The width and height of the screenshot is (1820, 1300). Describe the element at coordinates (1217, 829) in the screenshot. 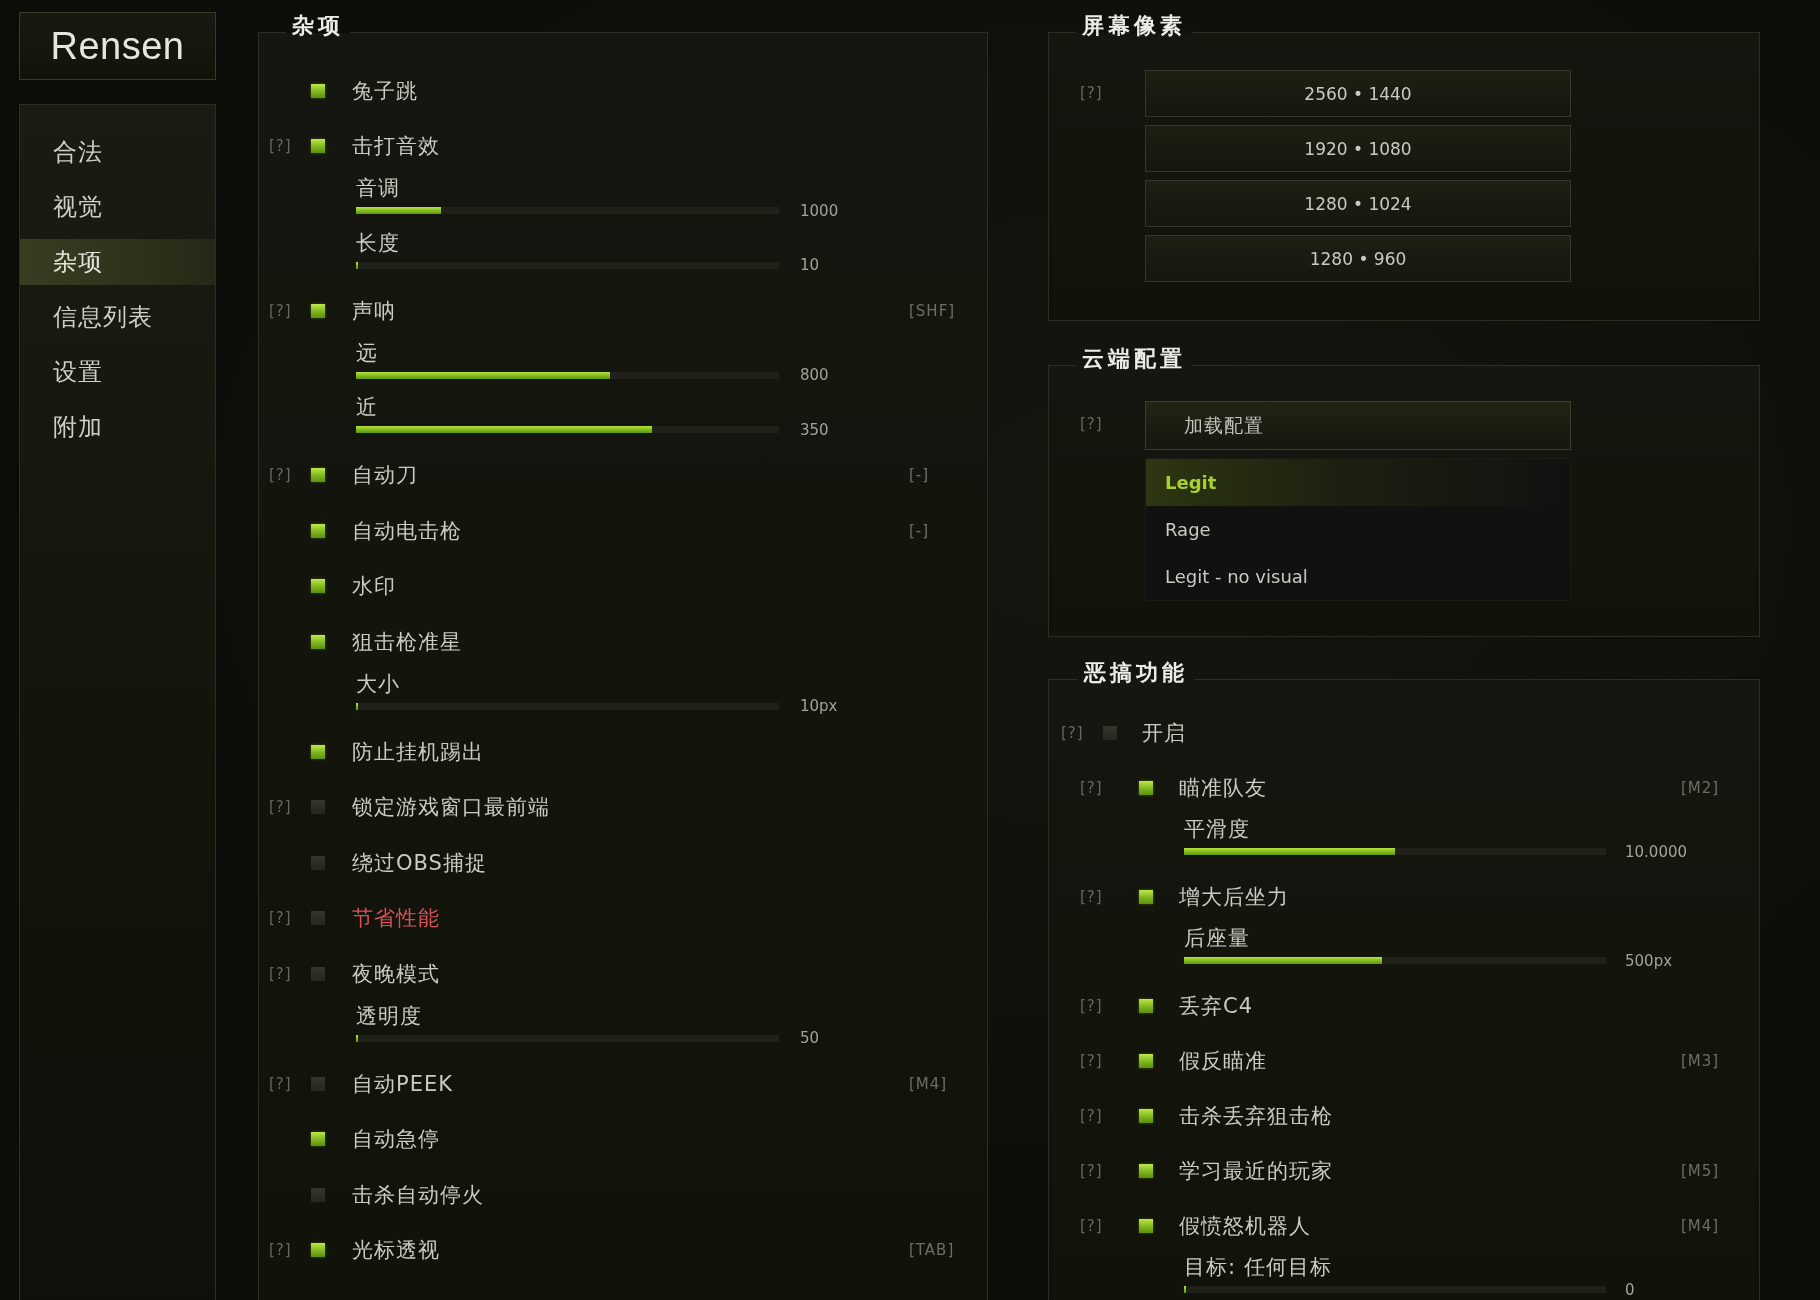

I see `slider-label: 平滑度` at that location.